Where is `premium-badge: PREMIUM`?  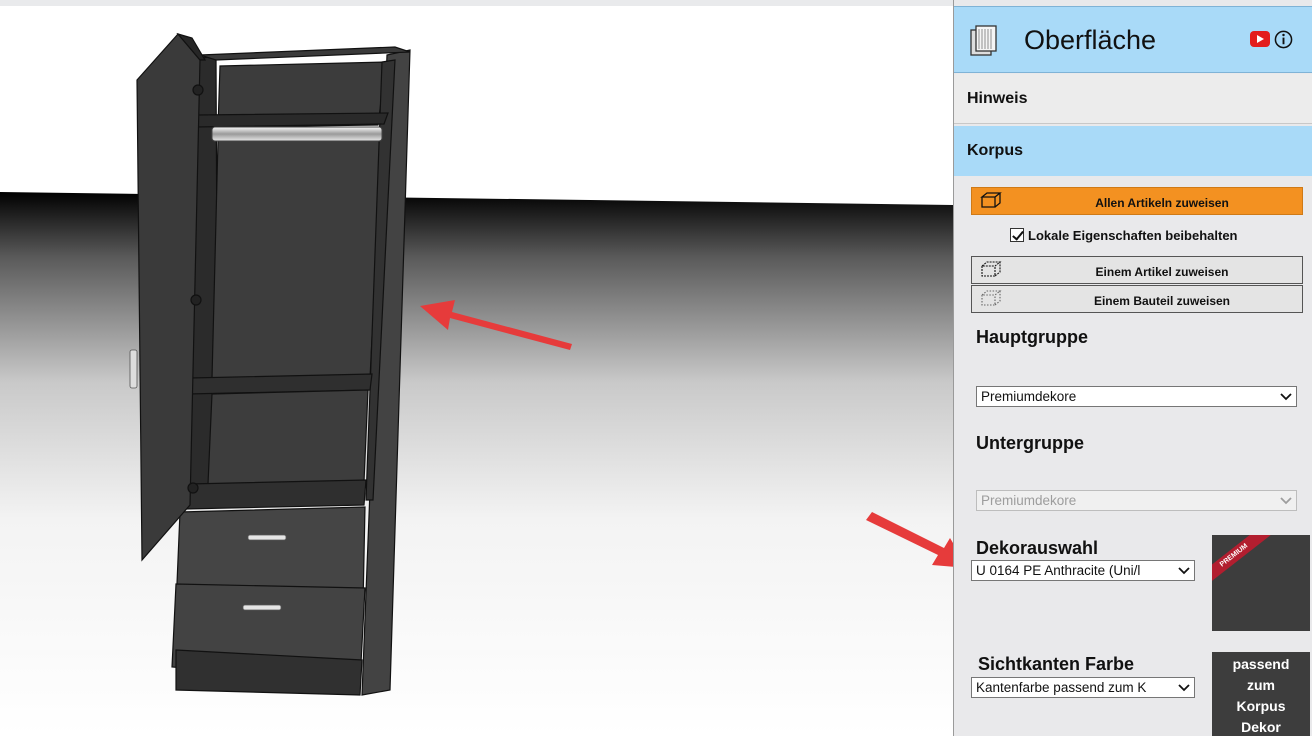
premium-badge: PREMIUM is located at coordinates (1242, 561).